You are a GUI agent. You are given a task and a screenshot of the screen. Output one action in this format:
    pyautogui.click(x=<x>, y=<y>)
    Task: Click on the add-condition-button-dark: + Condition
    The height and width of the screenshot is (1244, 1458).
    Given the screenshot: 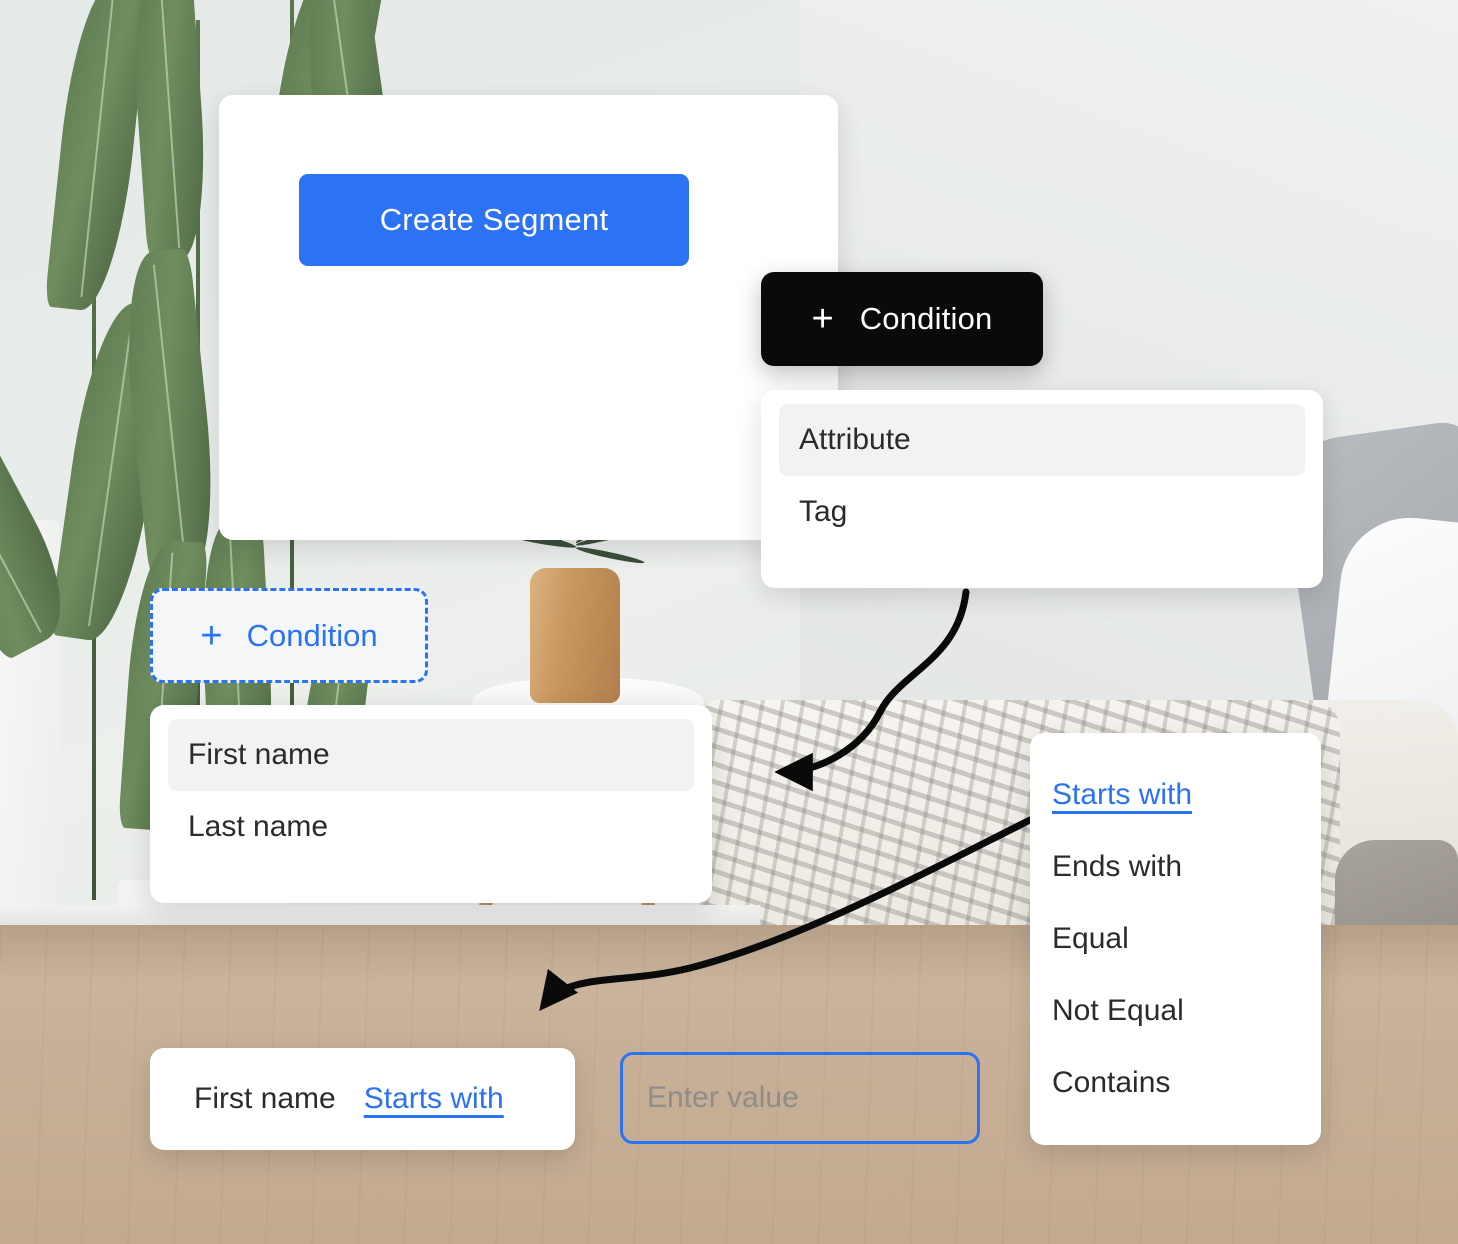 What is the action you would take?
    pyautogui.click(x=902, y=319)
    